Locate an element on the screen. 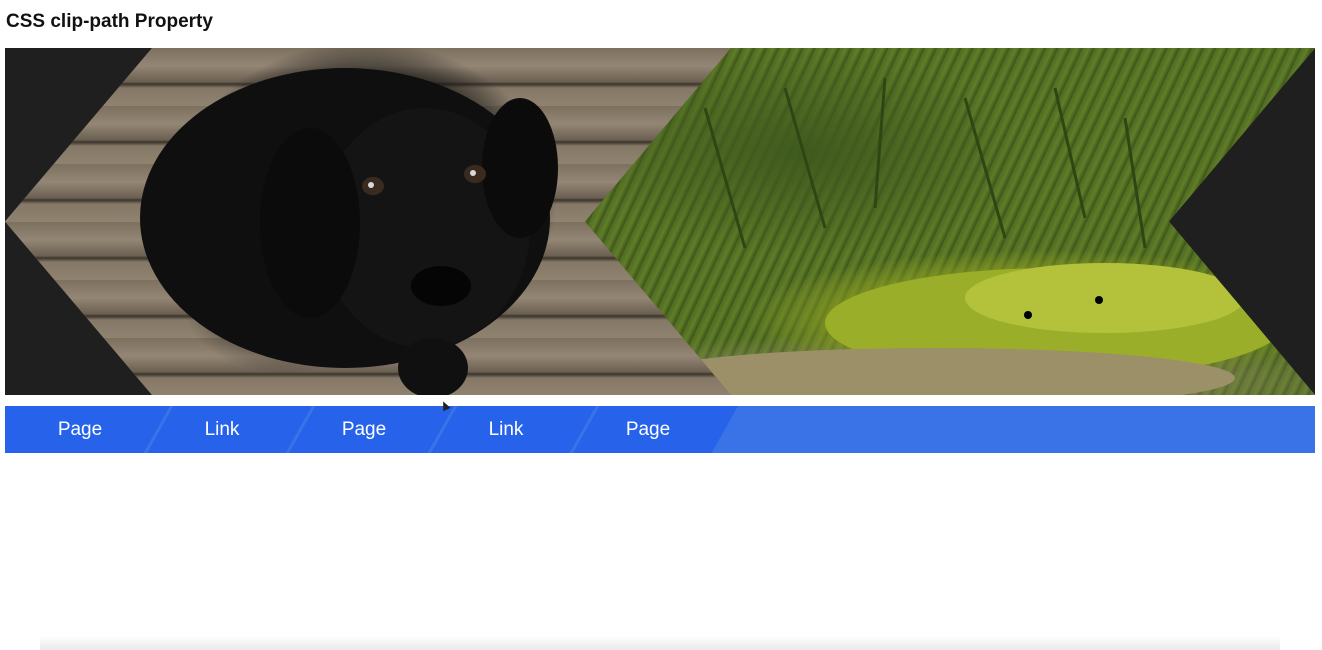 The image size is (1322, 650). nav-item-4: Link is located at coordinates (513, 429).